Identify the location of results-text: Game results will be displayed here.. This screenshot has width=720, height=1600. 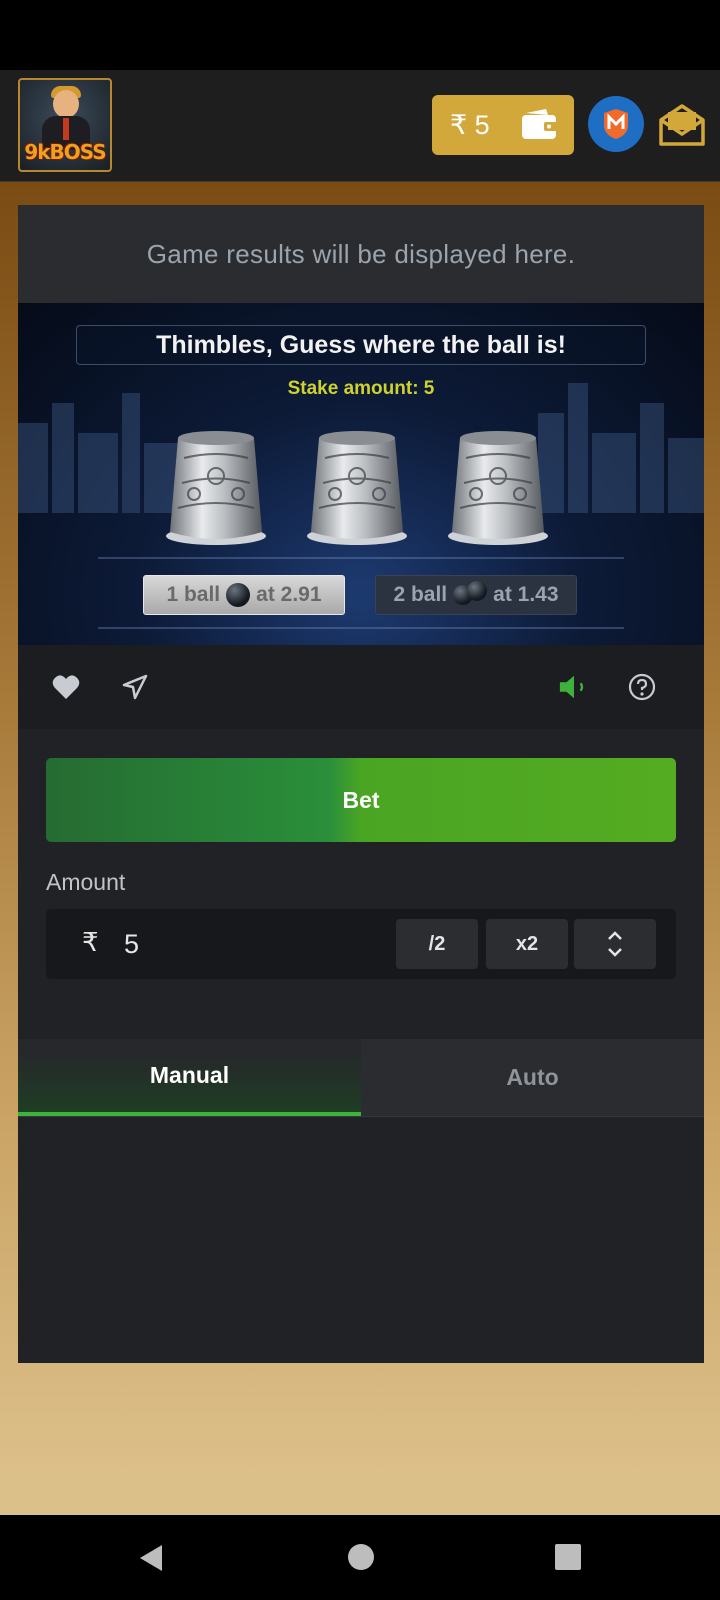
(361, 253).